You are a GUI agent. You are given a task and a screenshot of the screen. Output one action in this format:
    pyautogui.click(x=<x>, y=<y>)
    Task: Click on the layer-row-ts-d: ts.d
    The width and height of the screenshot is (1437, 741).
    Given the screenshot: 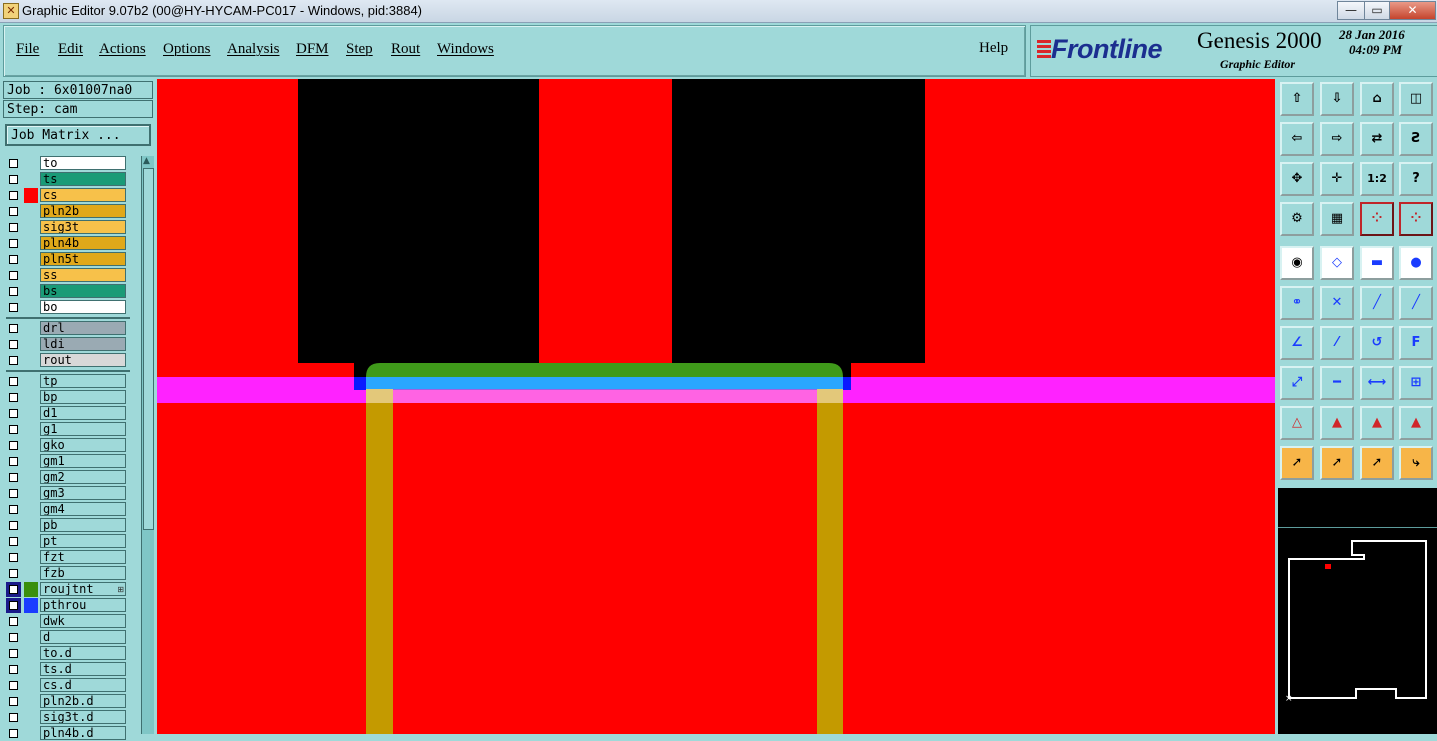 What is the action you would take?
    pyautogui.click(x=66, y=669)
    